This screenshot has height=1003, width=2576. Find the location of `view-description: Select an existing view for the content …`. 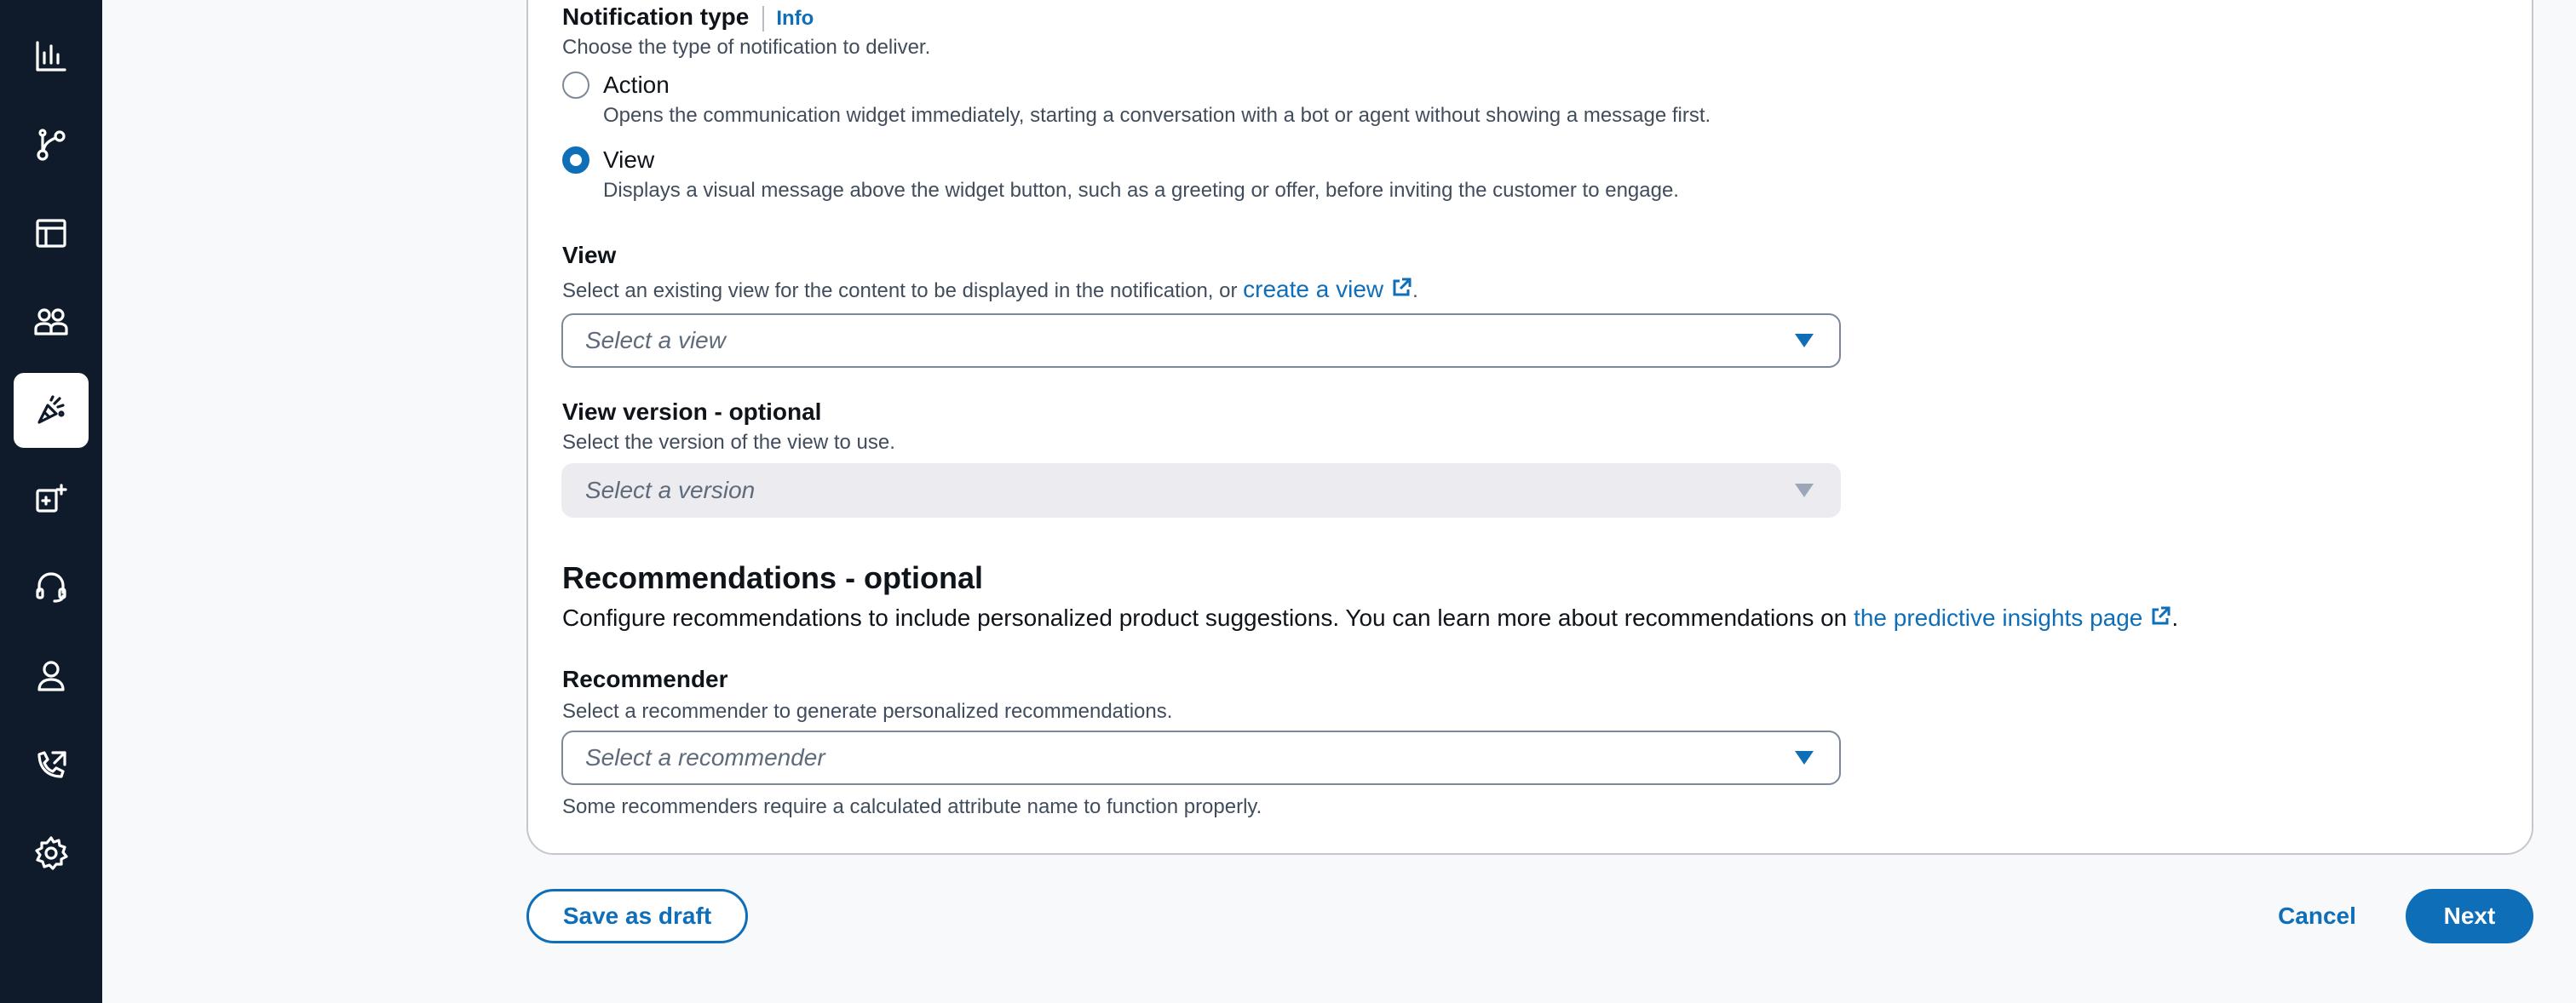

view-description: Select an existing view for the content … is located at coordinates (990, 290).